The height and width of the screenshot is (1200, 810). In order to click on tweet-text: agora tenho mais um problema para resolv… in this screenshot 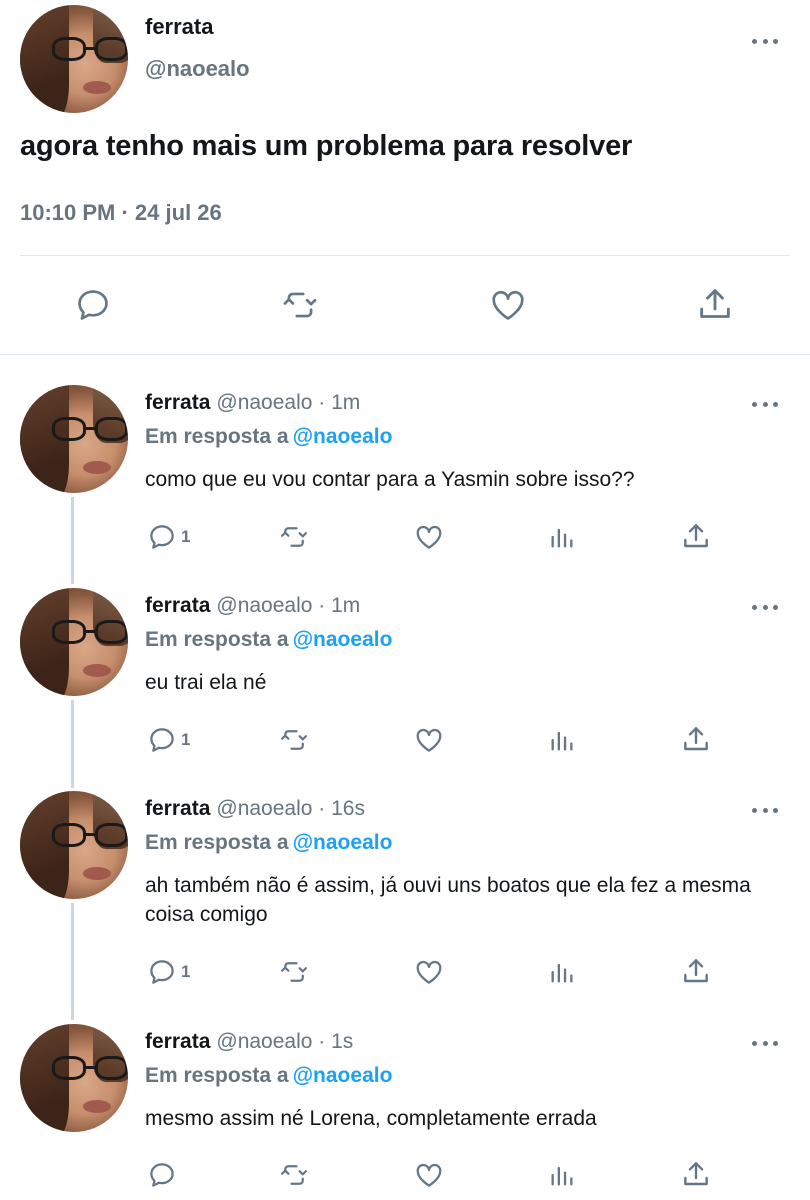, I will do `click(326, 146)`.